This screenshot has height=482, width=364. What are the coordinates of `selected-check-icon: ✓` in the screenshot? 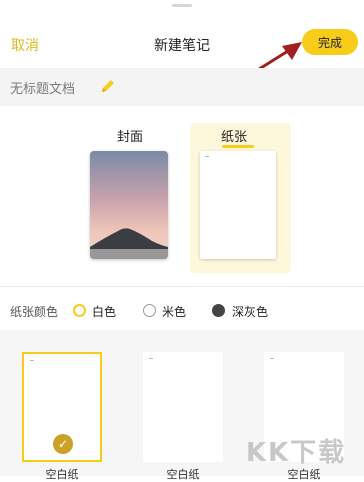 It's located at (63, 444).